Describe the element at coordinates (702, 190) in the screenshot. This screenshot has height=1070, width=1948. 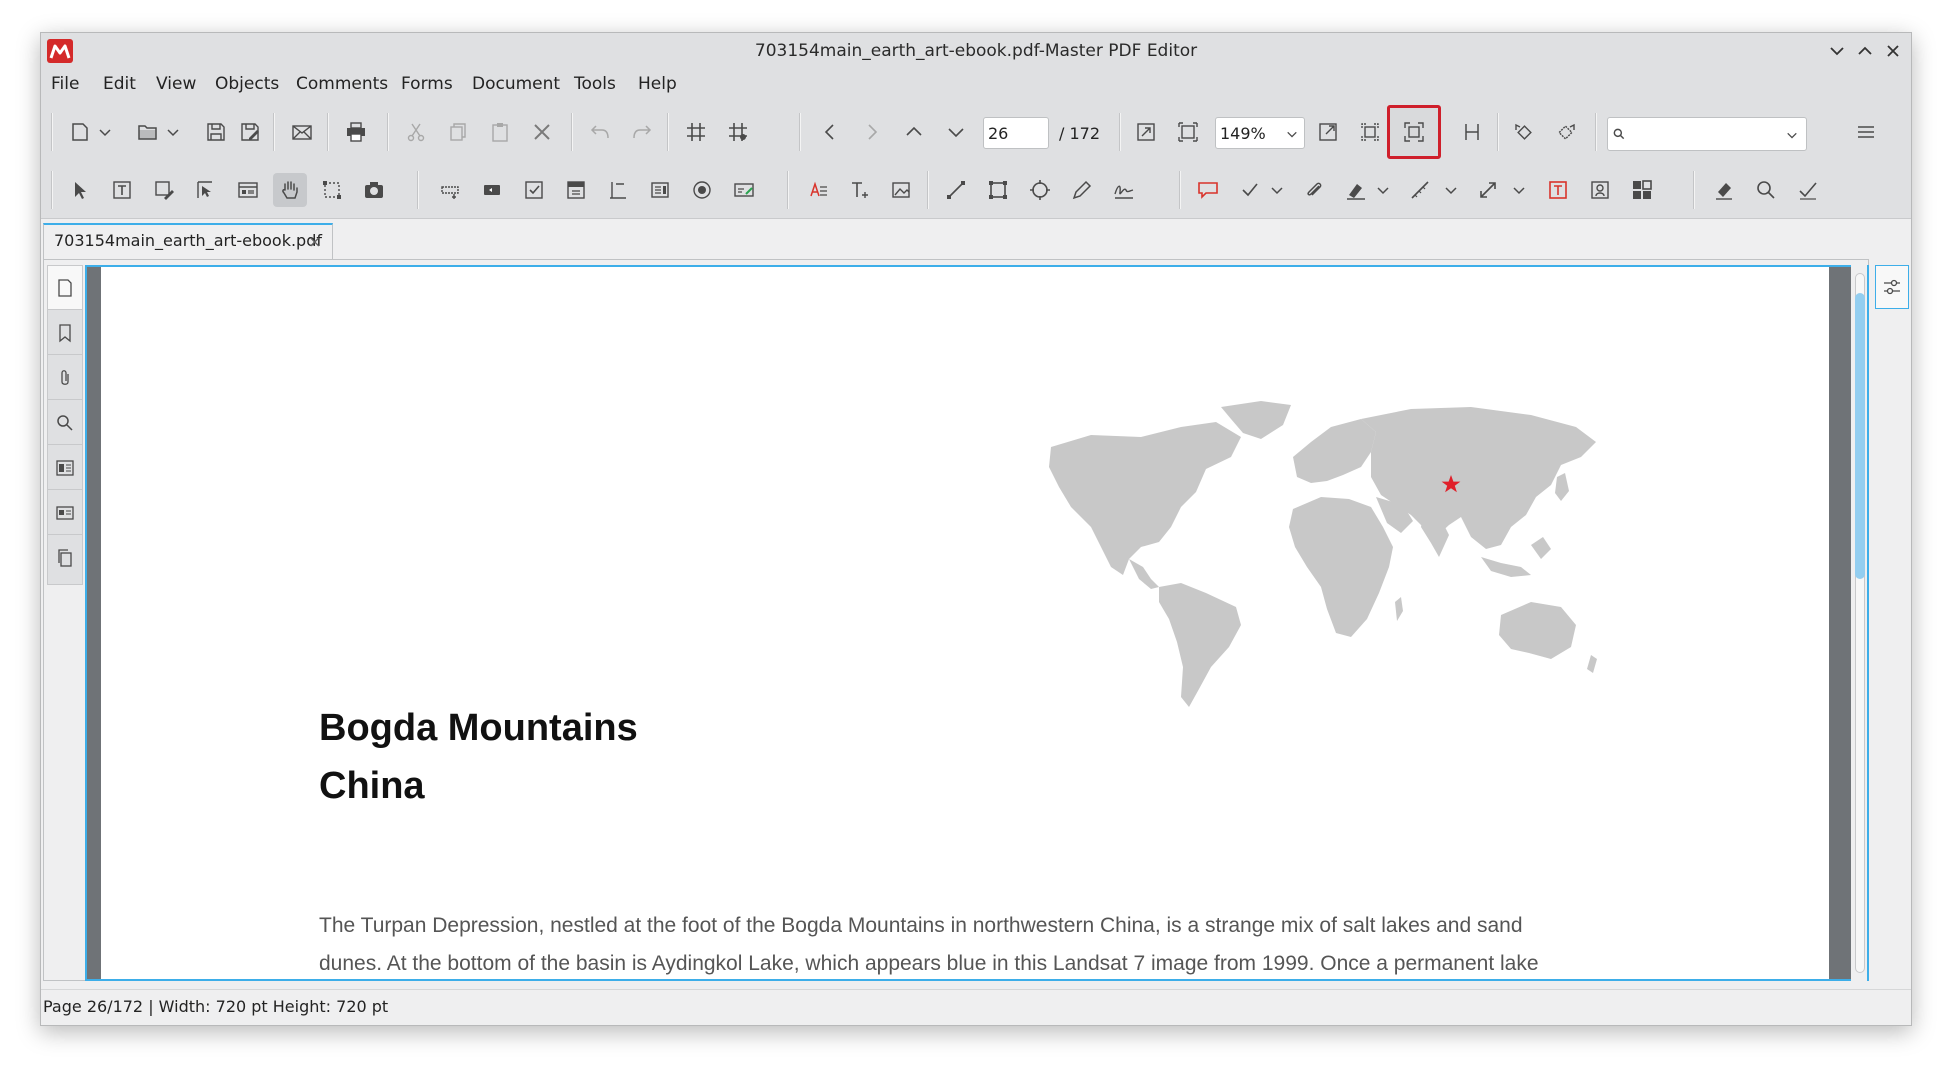
I see `radio-field-button` at that location.